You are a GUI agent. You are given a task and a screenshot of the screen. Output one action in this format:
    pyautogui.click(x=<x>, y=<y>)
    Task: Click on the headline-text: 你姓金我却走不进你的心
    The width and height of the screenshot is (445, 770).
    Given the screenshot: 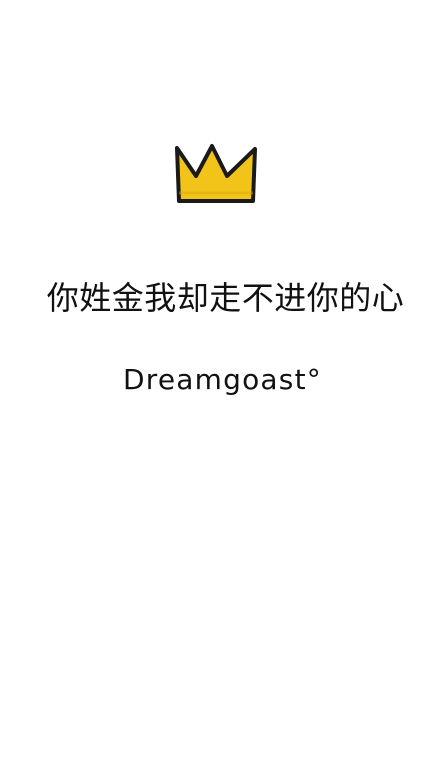 What is the action you would take?
    pyautogui.click(x=225, y=298)
    